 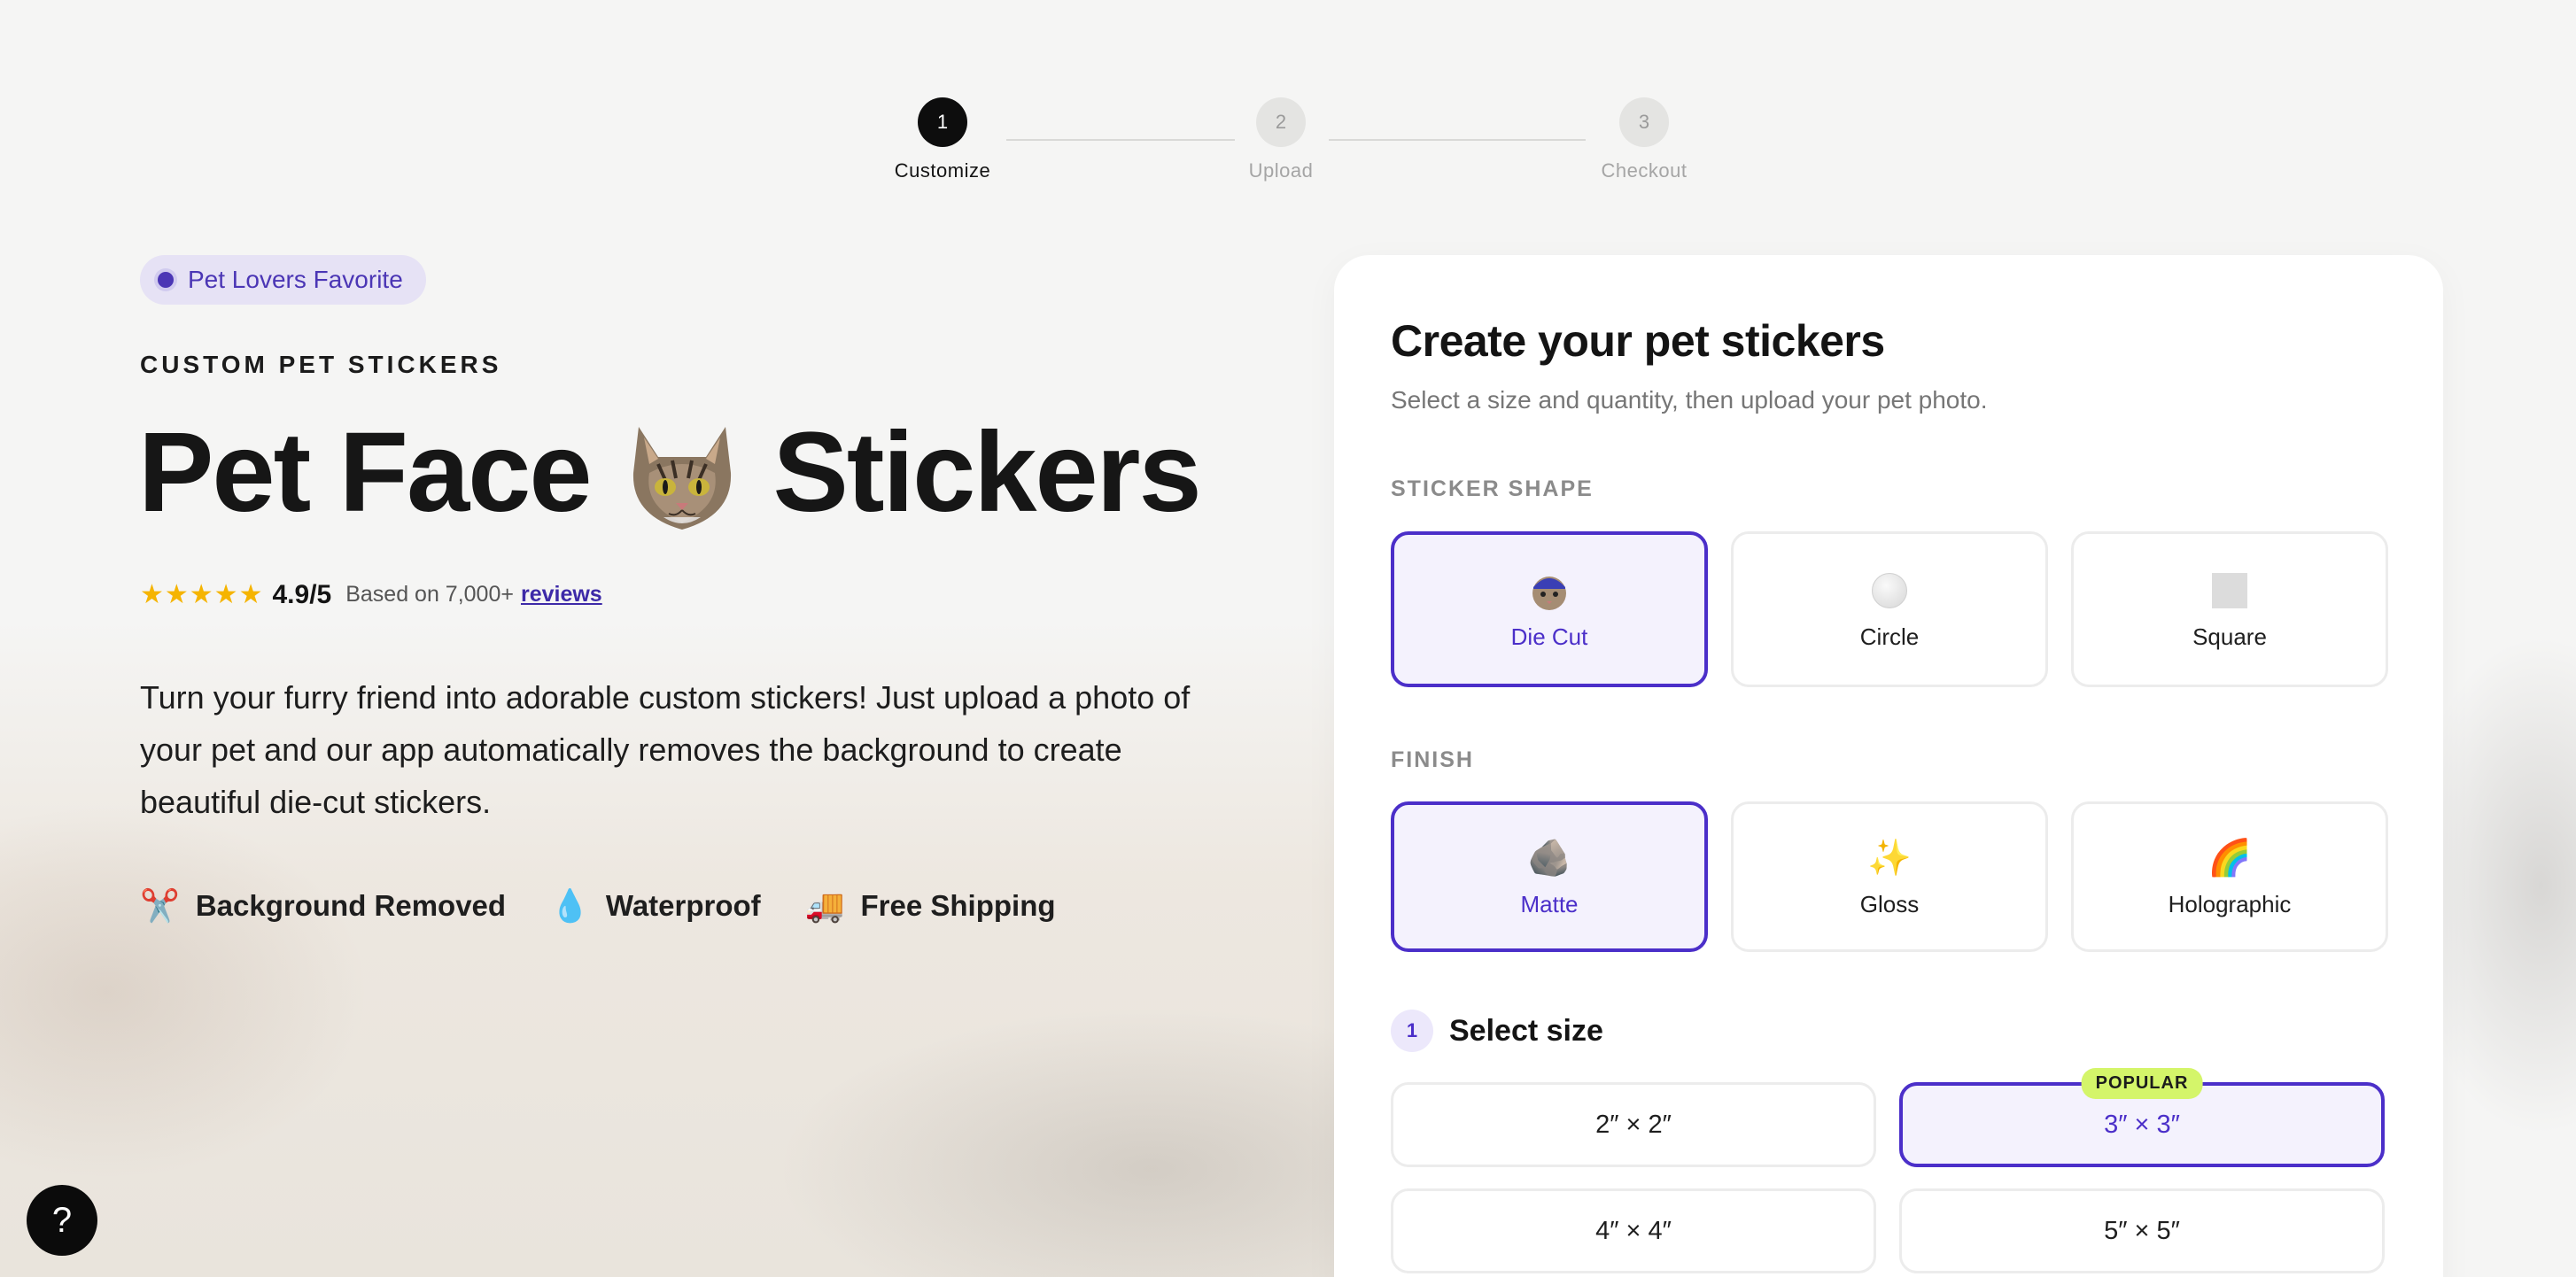 I want to click on rating-stars-icon: ★★★★★, so click(x=202, y=595).